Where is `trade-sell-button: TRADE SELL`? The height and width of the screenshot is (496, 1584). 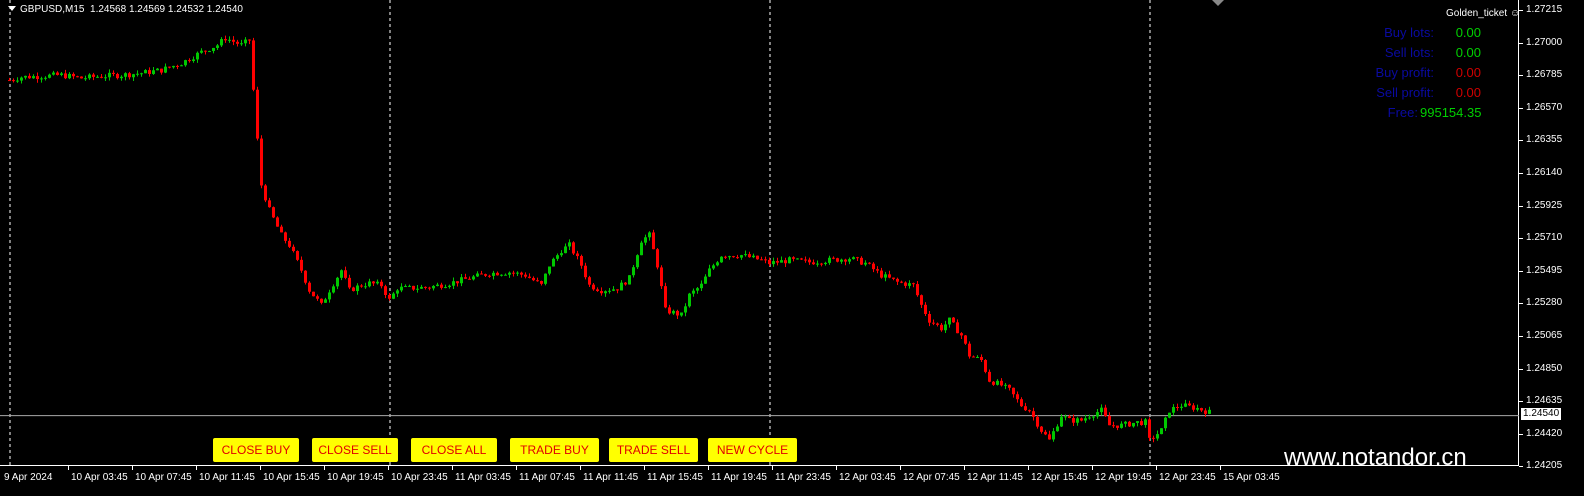
trade-sell-button: TRADE SELL is located at coordinates (653, 450).